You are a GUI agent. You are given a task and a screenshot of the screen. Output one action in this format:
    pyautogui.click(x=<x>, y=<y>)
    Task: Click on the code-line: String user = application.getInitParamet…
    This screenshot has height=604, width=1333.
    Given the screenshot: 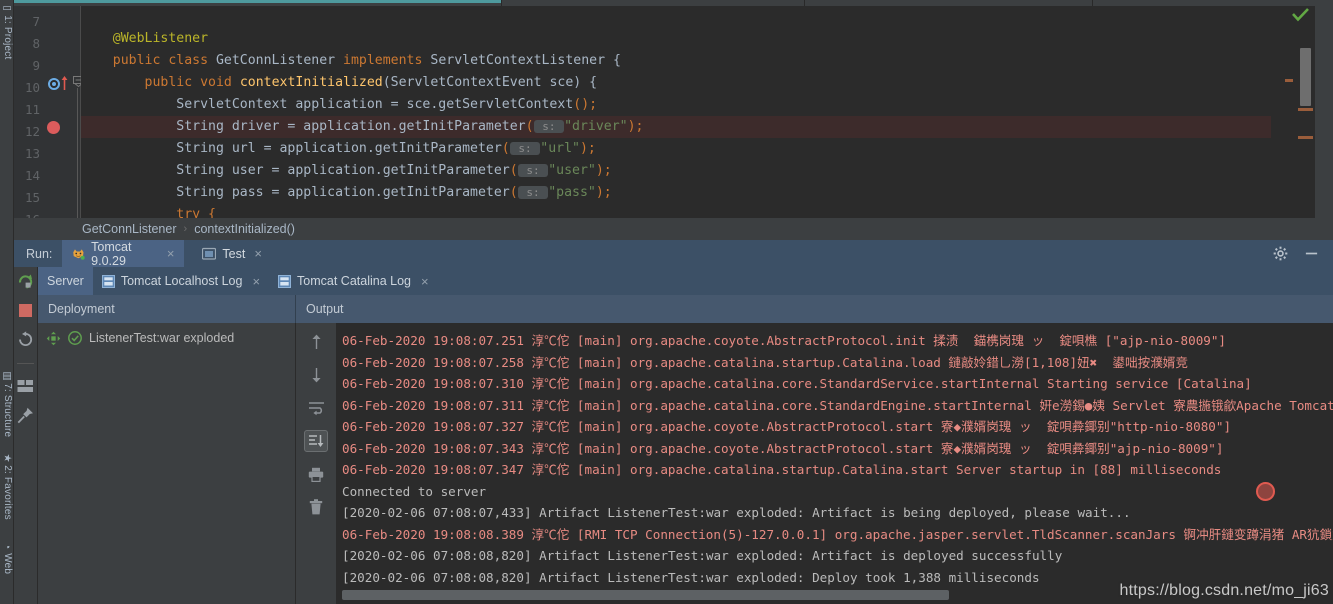 What is the action you would take?
    pyautogui.click(x=346, y=171)
    